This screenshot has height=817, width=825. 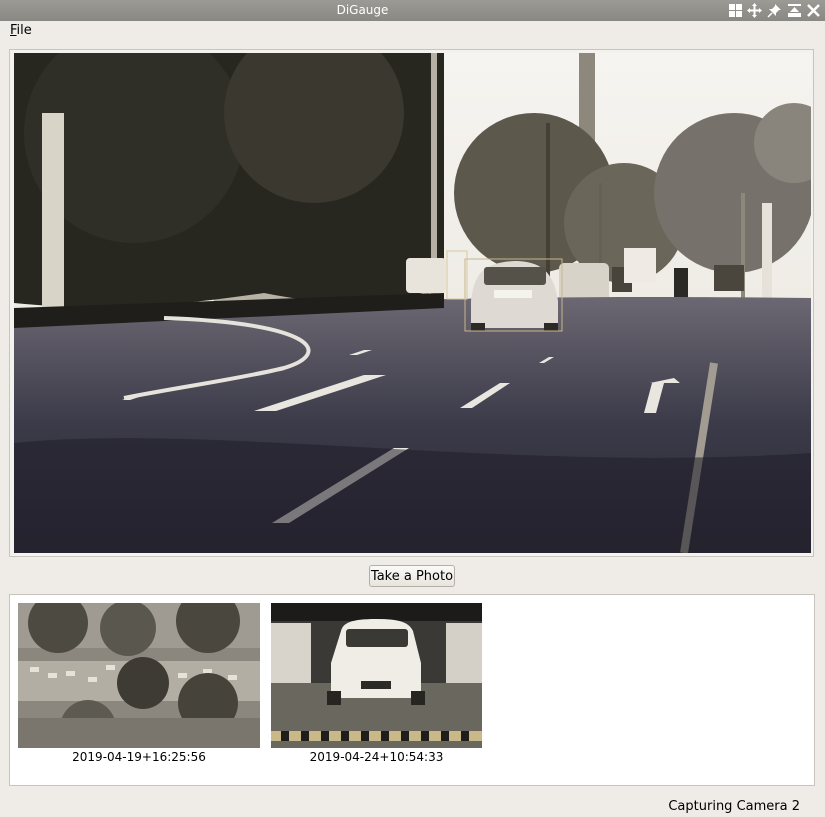 I want to click on take-photo-button: Take a Photo, so click(x=412, y=576).